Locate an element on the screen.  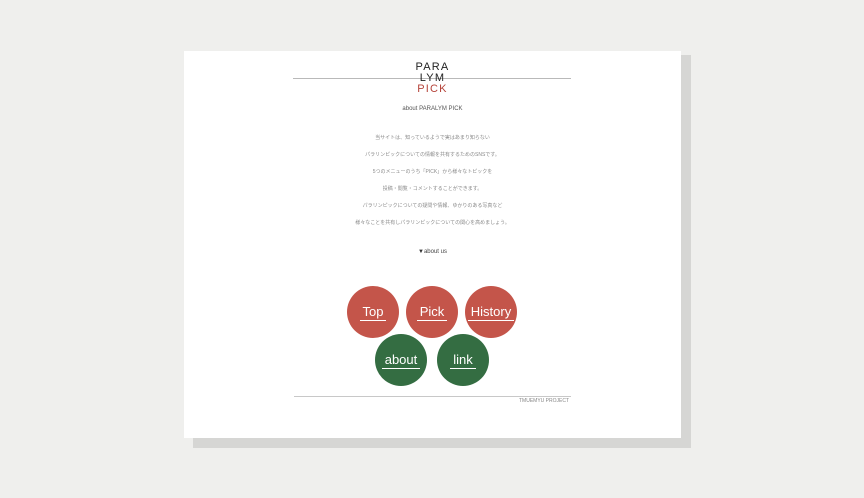
description-line: 様々なことを共有しパラリンピックについての関心を高めましょう。 is located at coordinates (432, 223).